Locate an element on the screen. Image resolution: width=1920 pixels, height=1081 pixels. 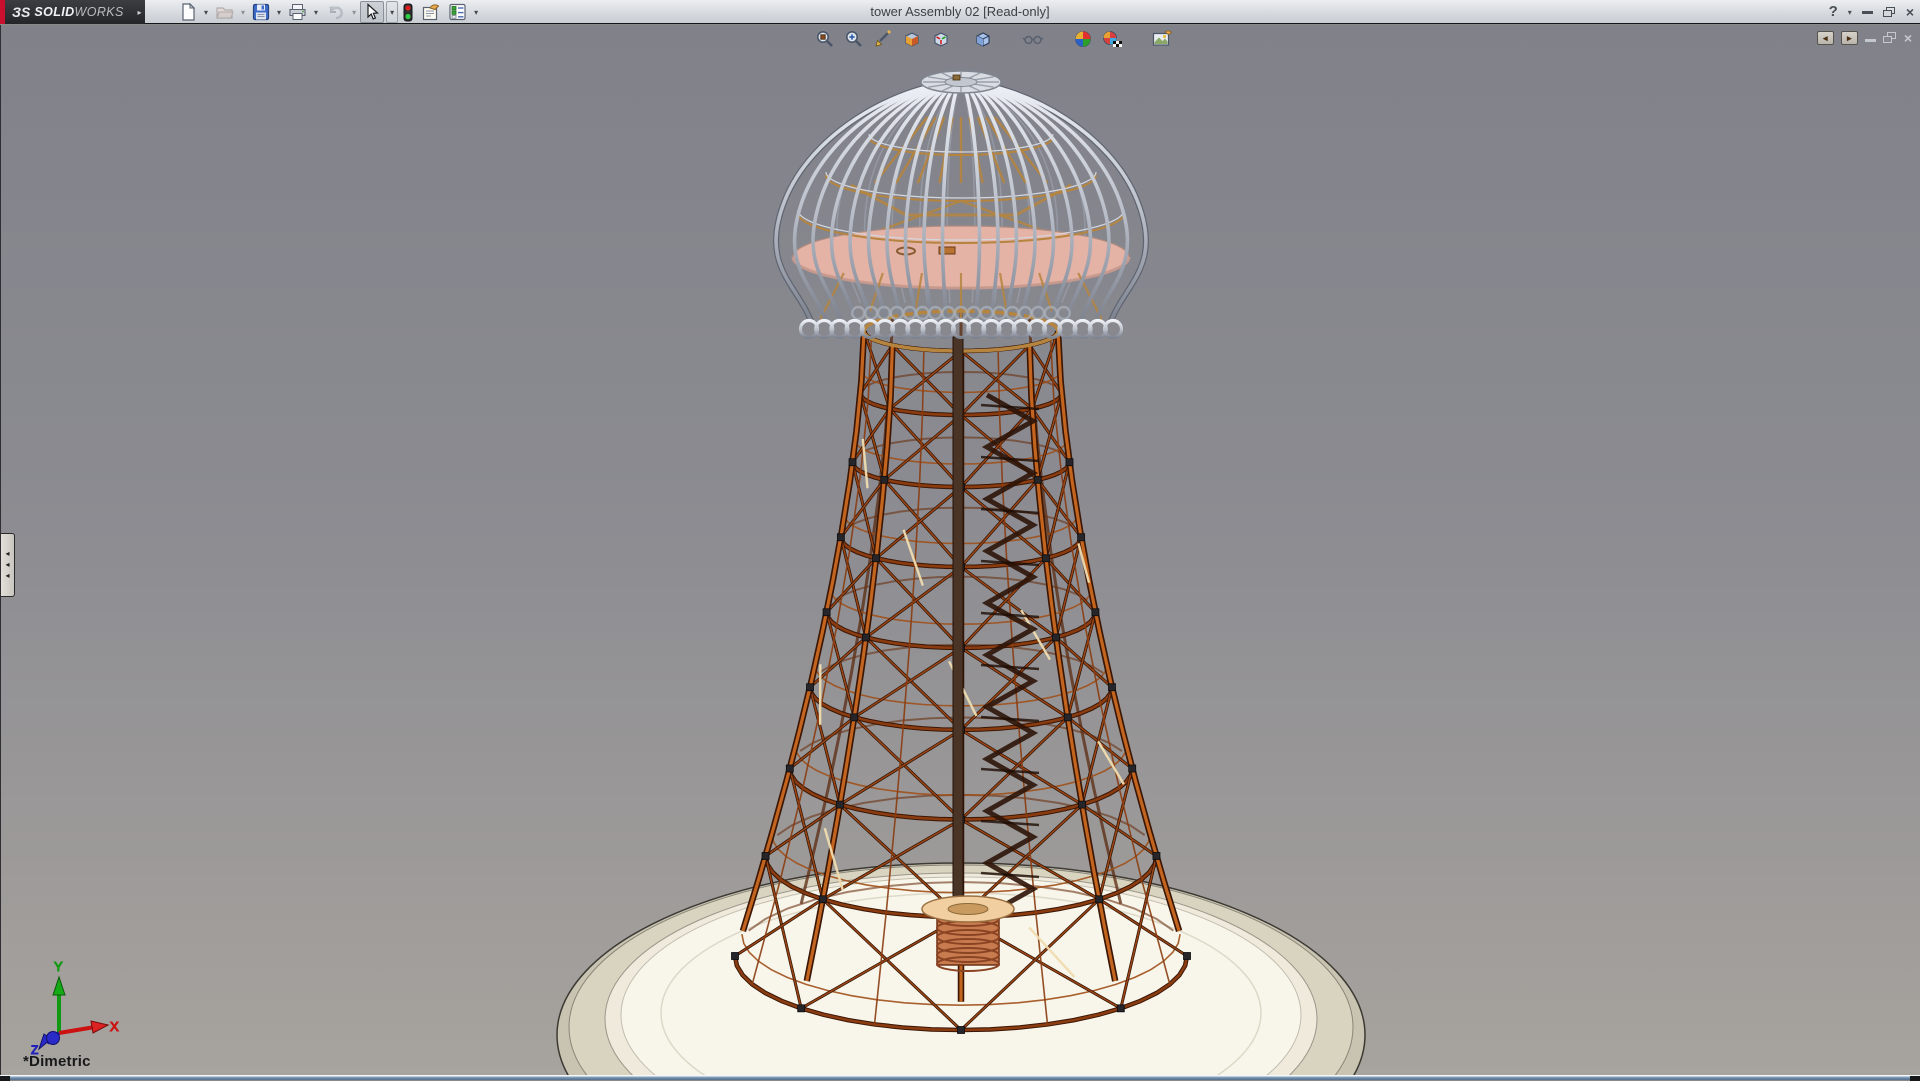
annotation-note-icon is located at coordinates (431, 12).